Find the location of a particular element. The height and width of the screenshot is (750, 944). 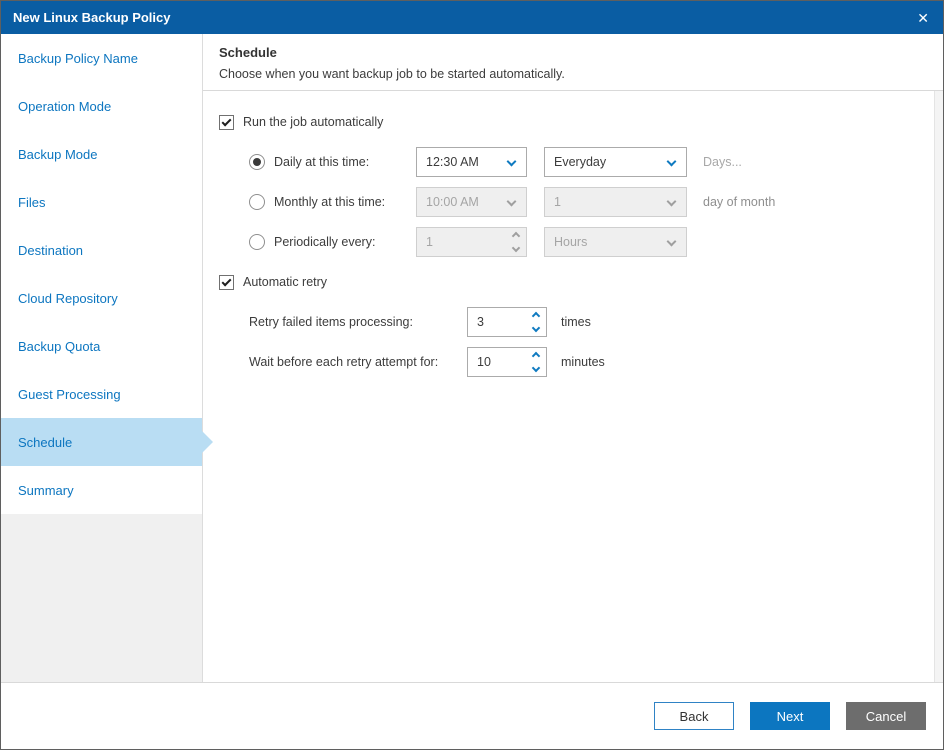

sidebar-item-operation-mode: Operation Mode is located at coordinates (101, 106).